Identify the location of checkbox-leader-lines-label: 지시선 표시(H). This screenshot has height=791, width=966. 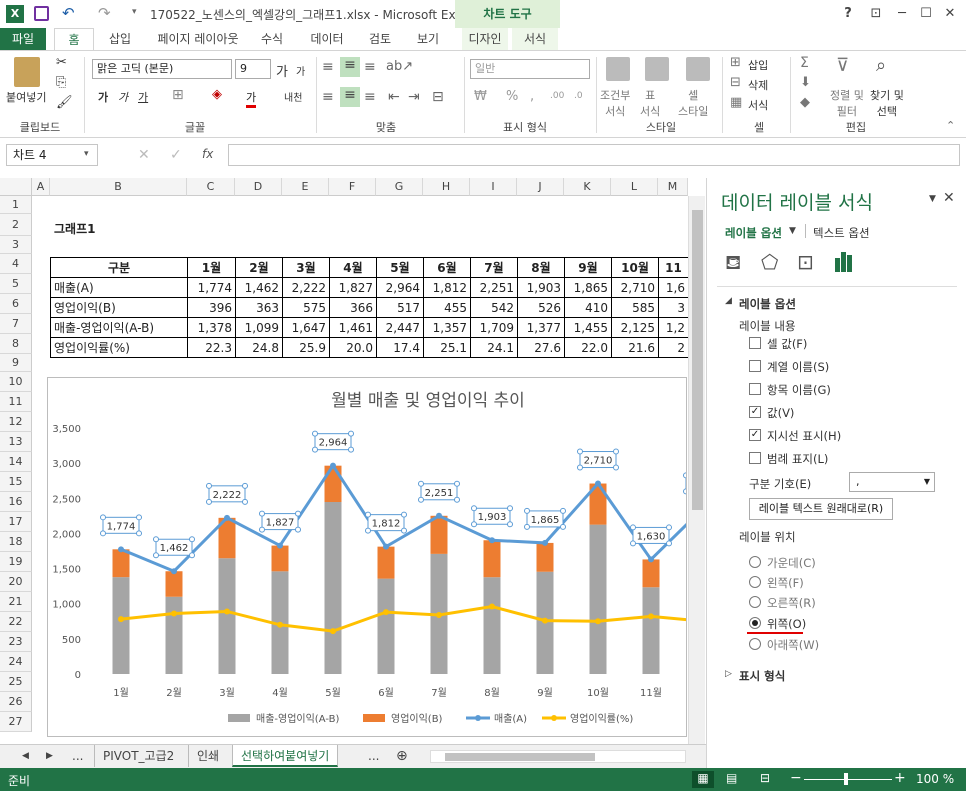
(804, 436).